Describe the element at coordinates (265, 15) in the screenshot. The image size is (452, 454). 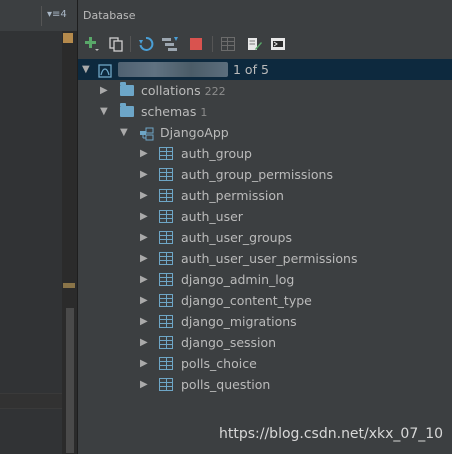
I see `panel-title-bar: Database` at that location.